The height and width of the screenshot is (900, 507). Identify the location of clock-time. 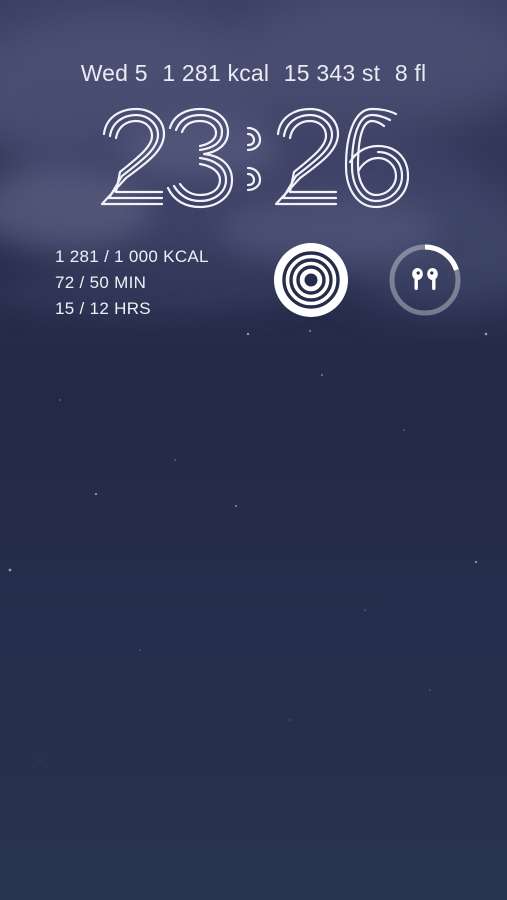
(255, 158).